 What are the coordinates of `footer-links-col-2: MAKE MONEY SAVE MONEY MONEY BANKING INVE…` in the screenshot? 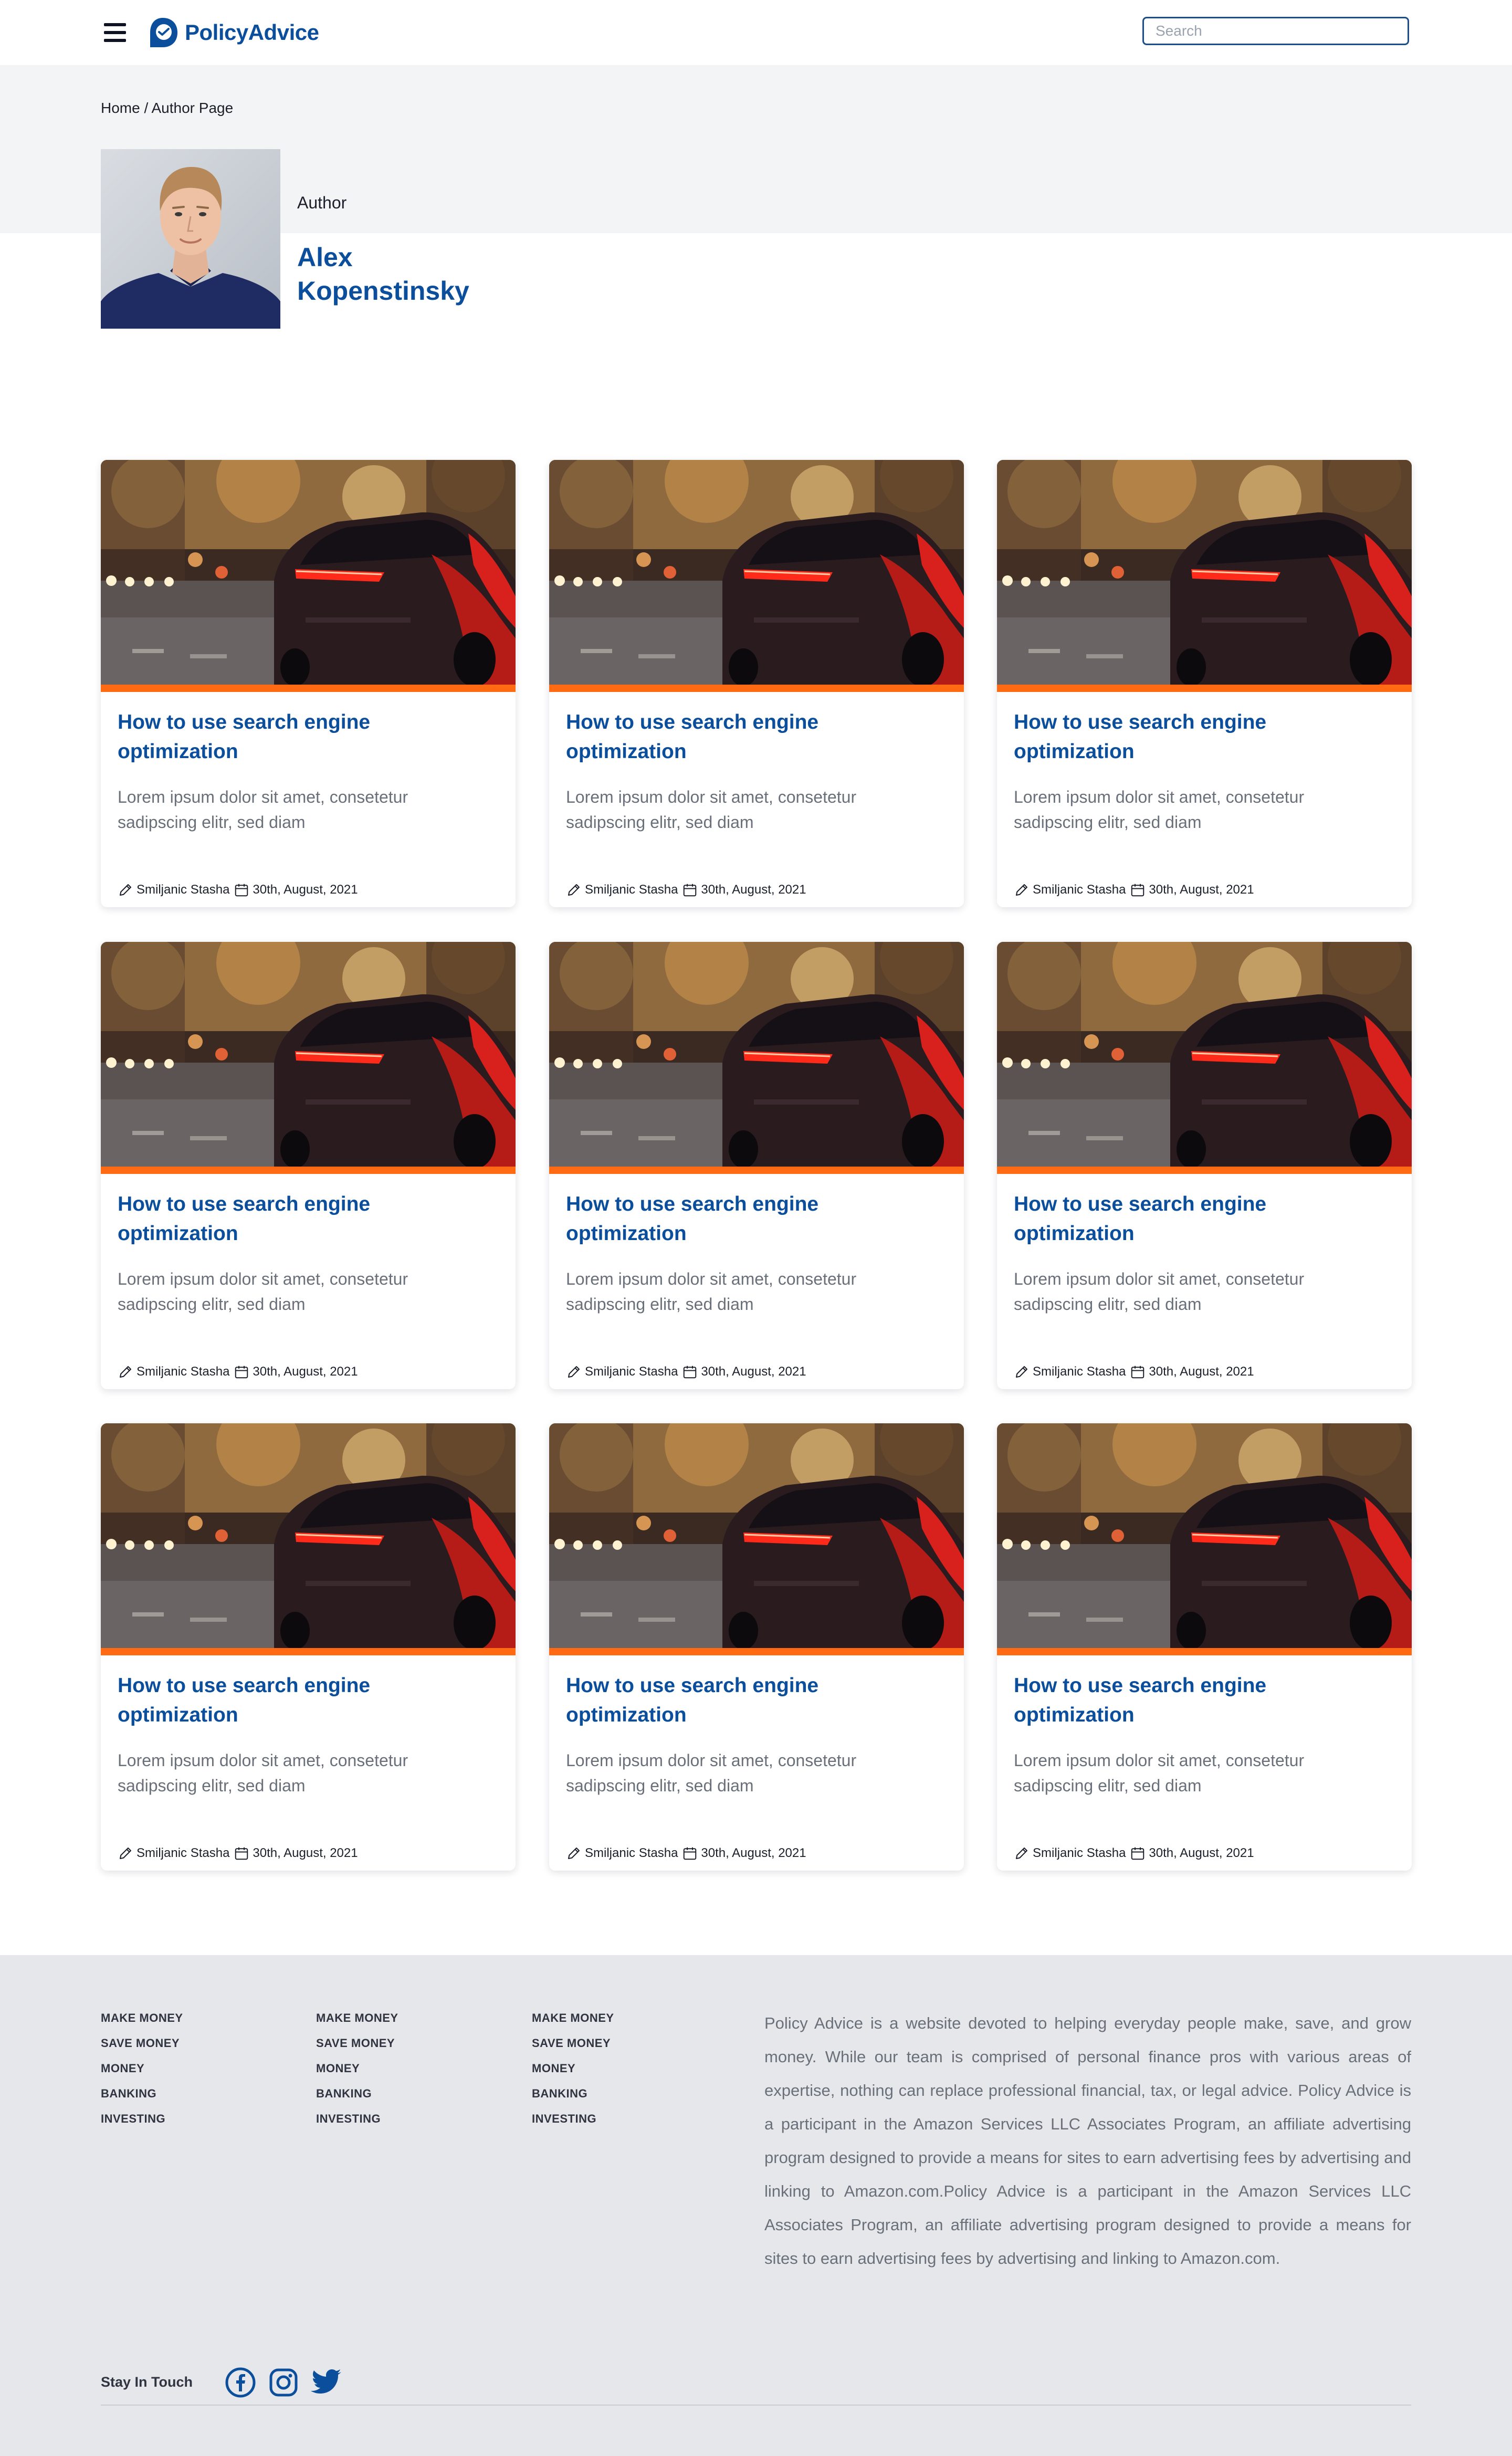 It's located at (357, 2069).